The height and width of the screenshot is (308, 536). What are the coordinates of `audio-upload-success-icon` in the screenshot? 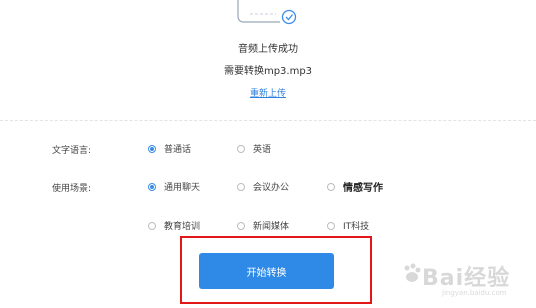 It's located at (267, 12).